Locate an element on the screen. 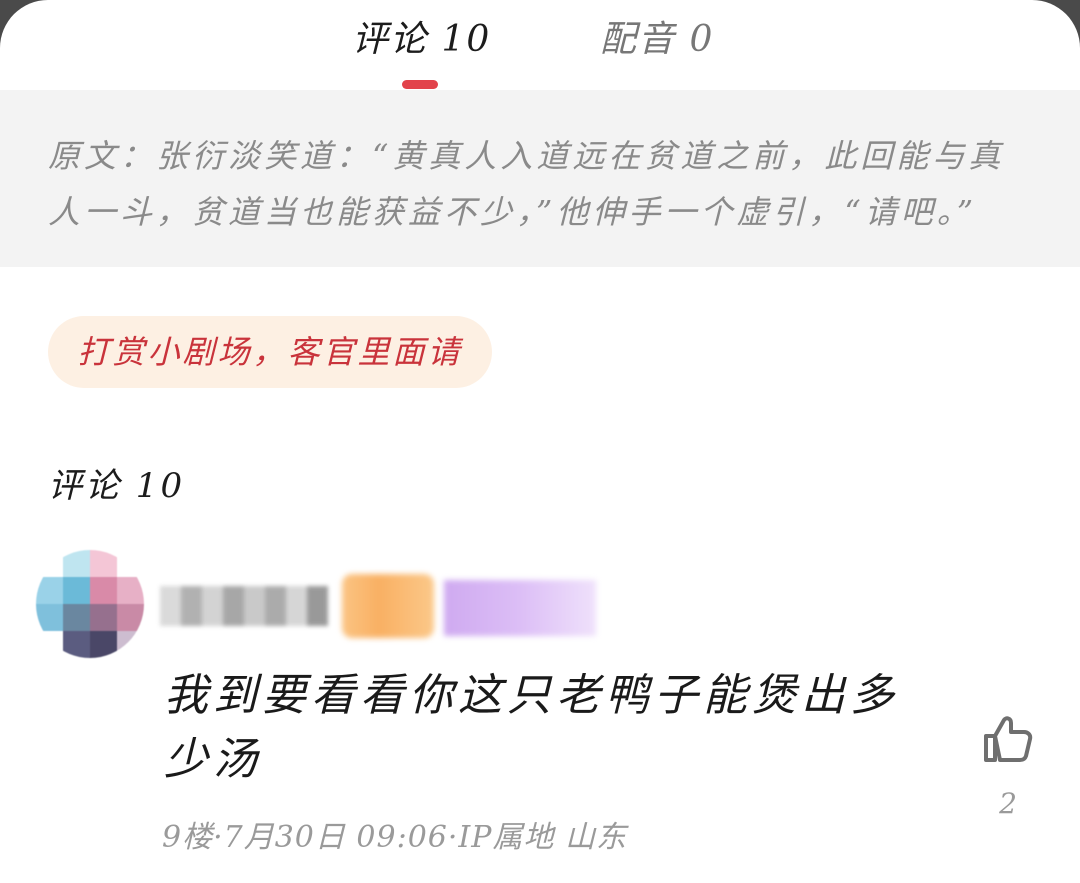  user-level-badge is located at coordinates (388, 606).